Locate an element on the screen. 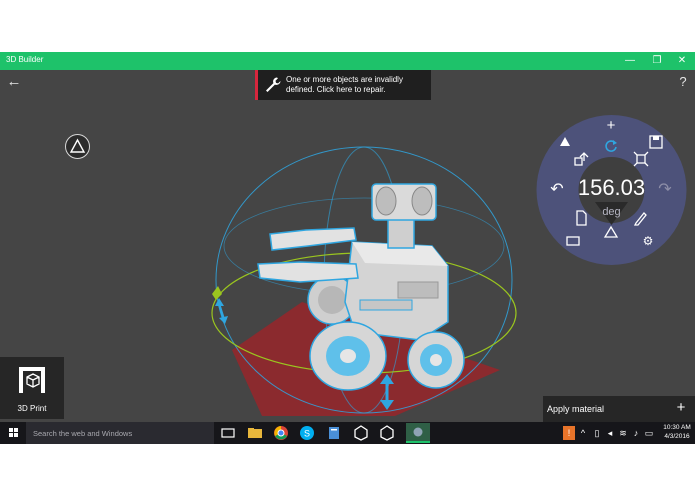 Image resolution: width=695 pixels, height=494 pixels. undo-button: ↶ is located at coordinates (557, 190).